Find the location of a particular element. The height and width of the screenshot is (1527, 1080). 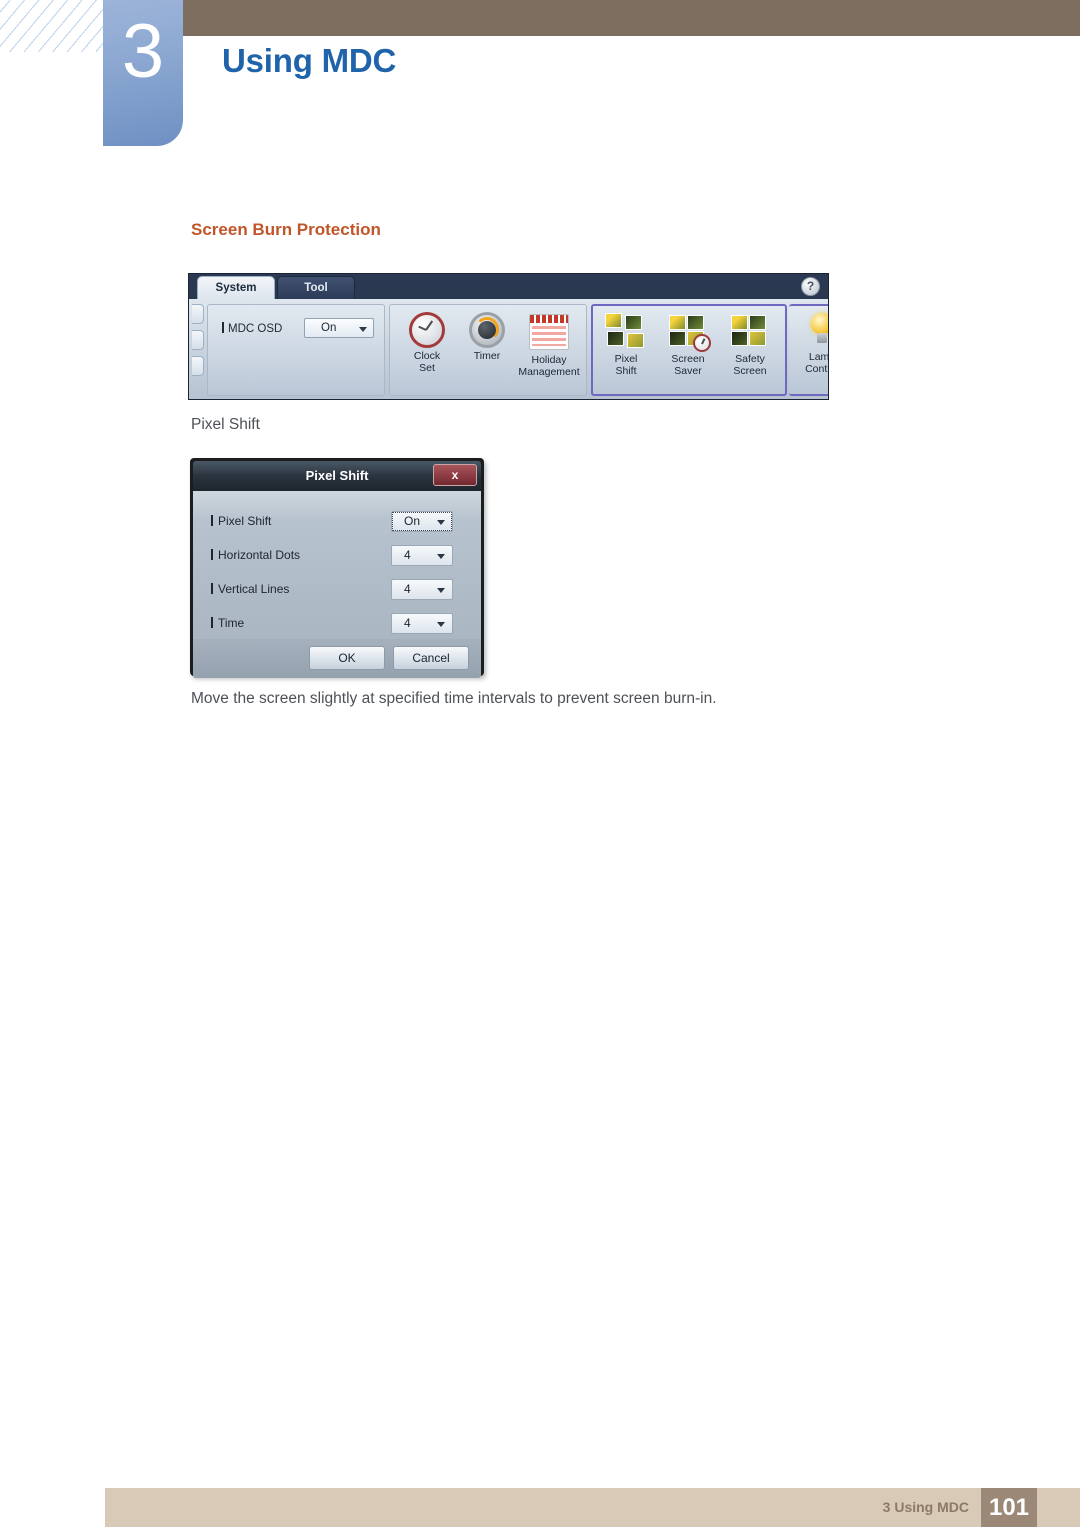

footer-bar: 3 Using MDC 101 is located at coordinates (592, 1507).